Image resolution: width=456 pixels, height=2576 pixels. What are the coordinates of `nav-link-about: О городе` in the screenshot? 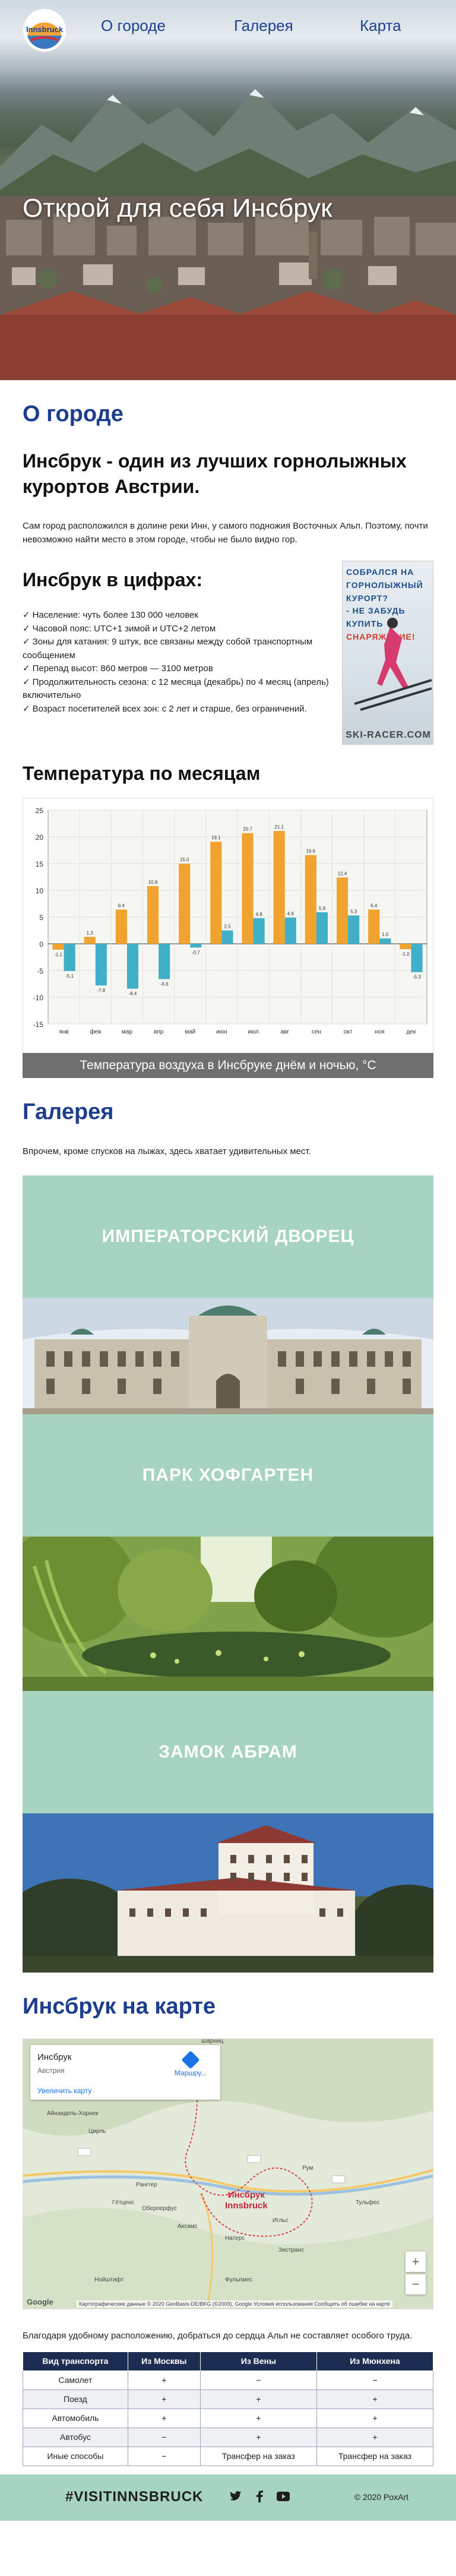 It's located at (133, 26).